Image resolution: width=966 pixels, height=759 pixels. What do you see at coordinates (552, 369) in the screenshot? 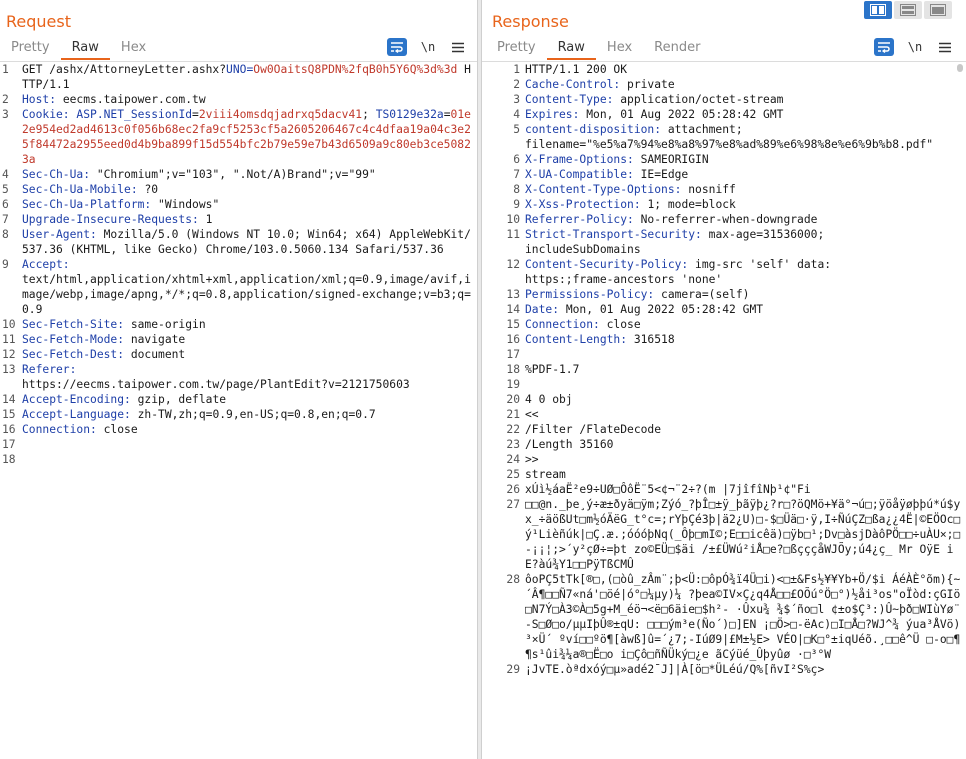
I see `line-text: %PDF-1.7` at bounding box center [552, 369].